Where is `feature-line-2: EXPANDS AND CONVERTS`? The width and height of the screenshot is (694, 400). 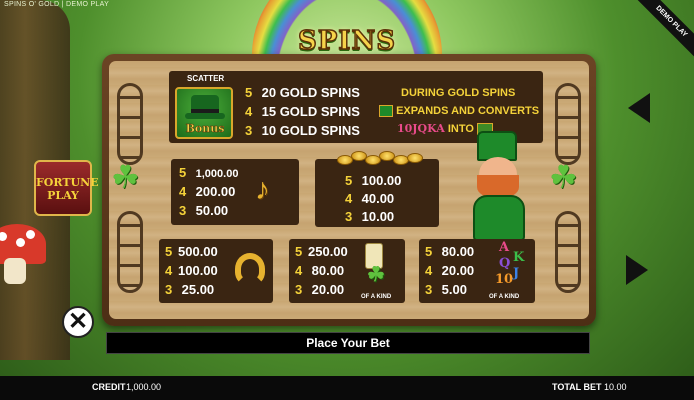 feature-line-2: EXPANDS AND CONVERTS is located at coordinates (459, 111).